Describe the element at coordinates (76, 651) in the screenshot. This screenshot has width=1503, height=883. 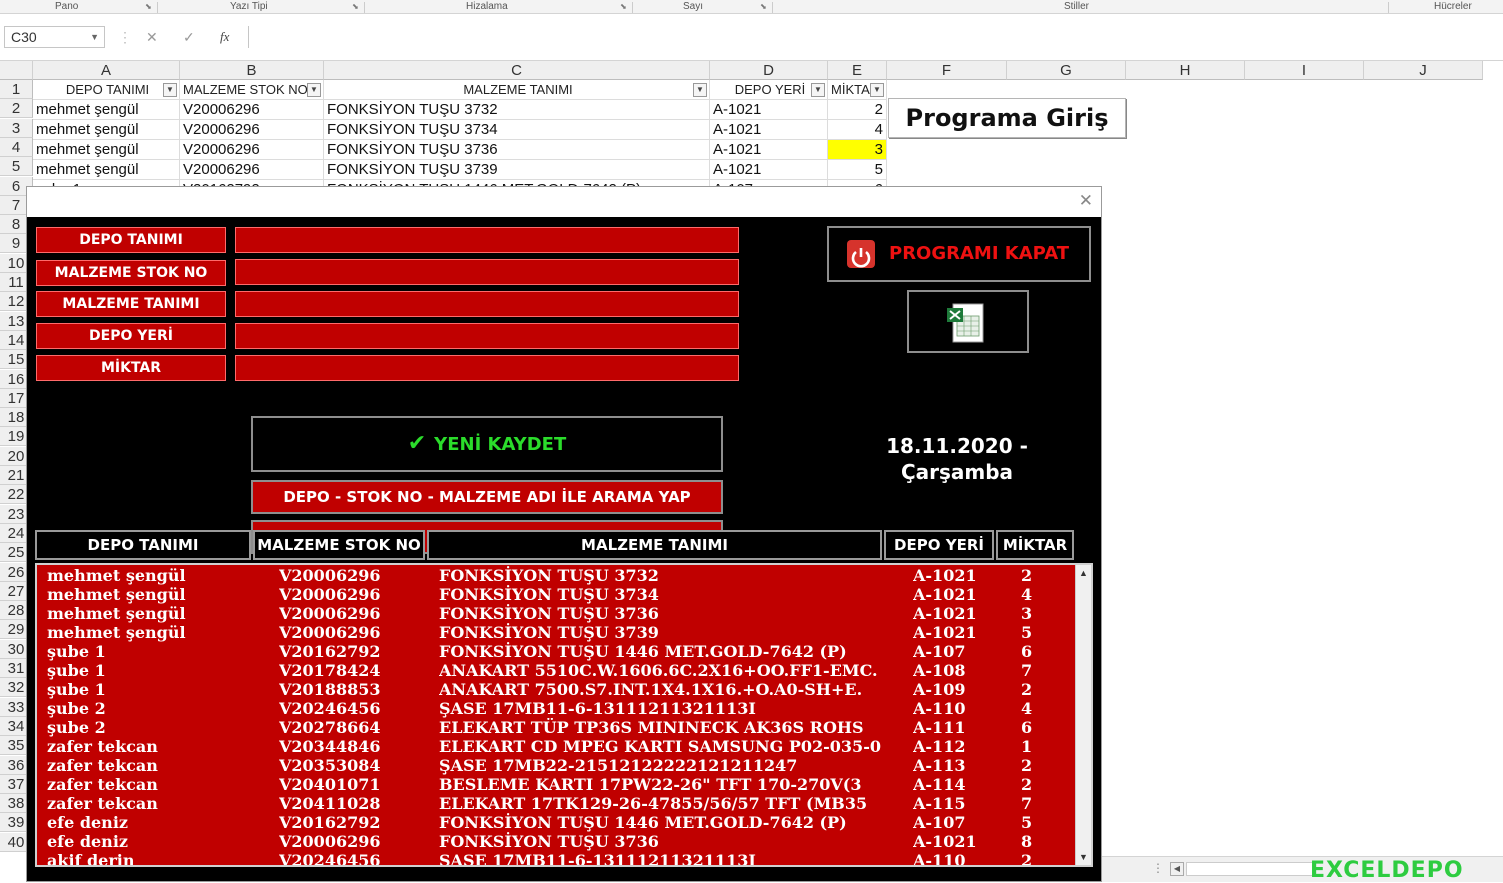
I see `list-item-cell: şube 1` at that location.